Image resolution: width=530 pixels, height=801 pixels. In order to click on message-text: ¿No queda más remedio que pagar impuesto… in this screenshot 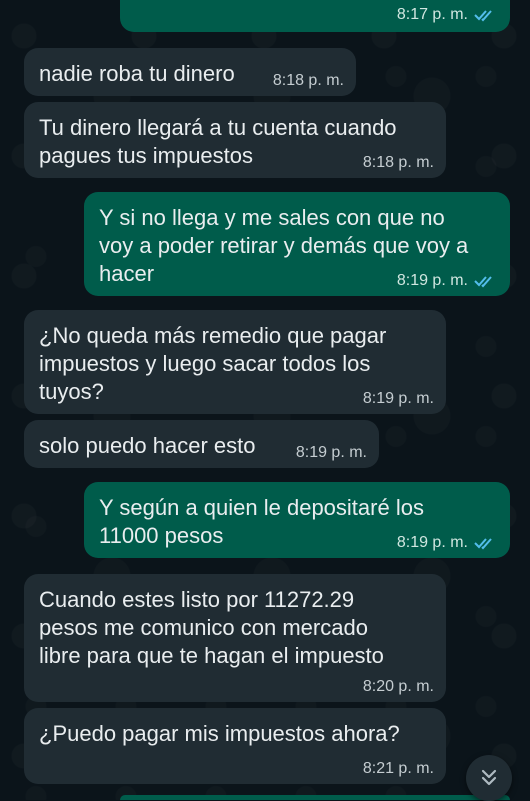, I will do `click(213, 363)`.